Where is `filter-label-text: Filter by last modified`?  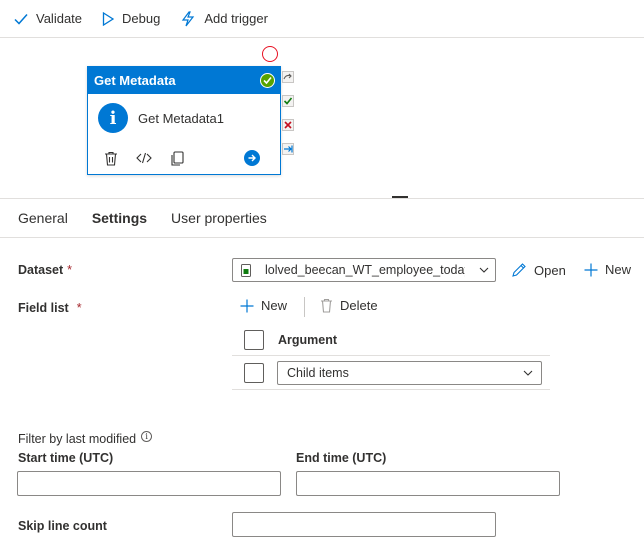 filter-label-text: Filter by last modified is located at coordinates (77, 439).